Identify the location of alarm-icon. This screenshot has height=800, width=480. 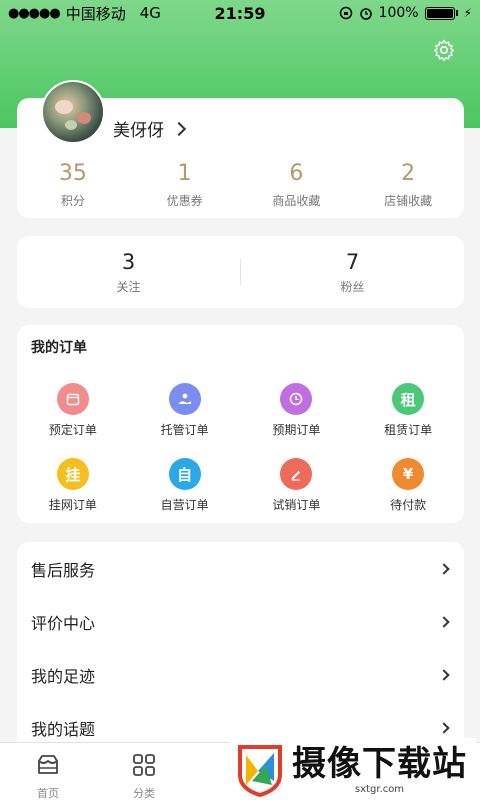
(365, 14).